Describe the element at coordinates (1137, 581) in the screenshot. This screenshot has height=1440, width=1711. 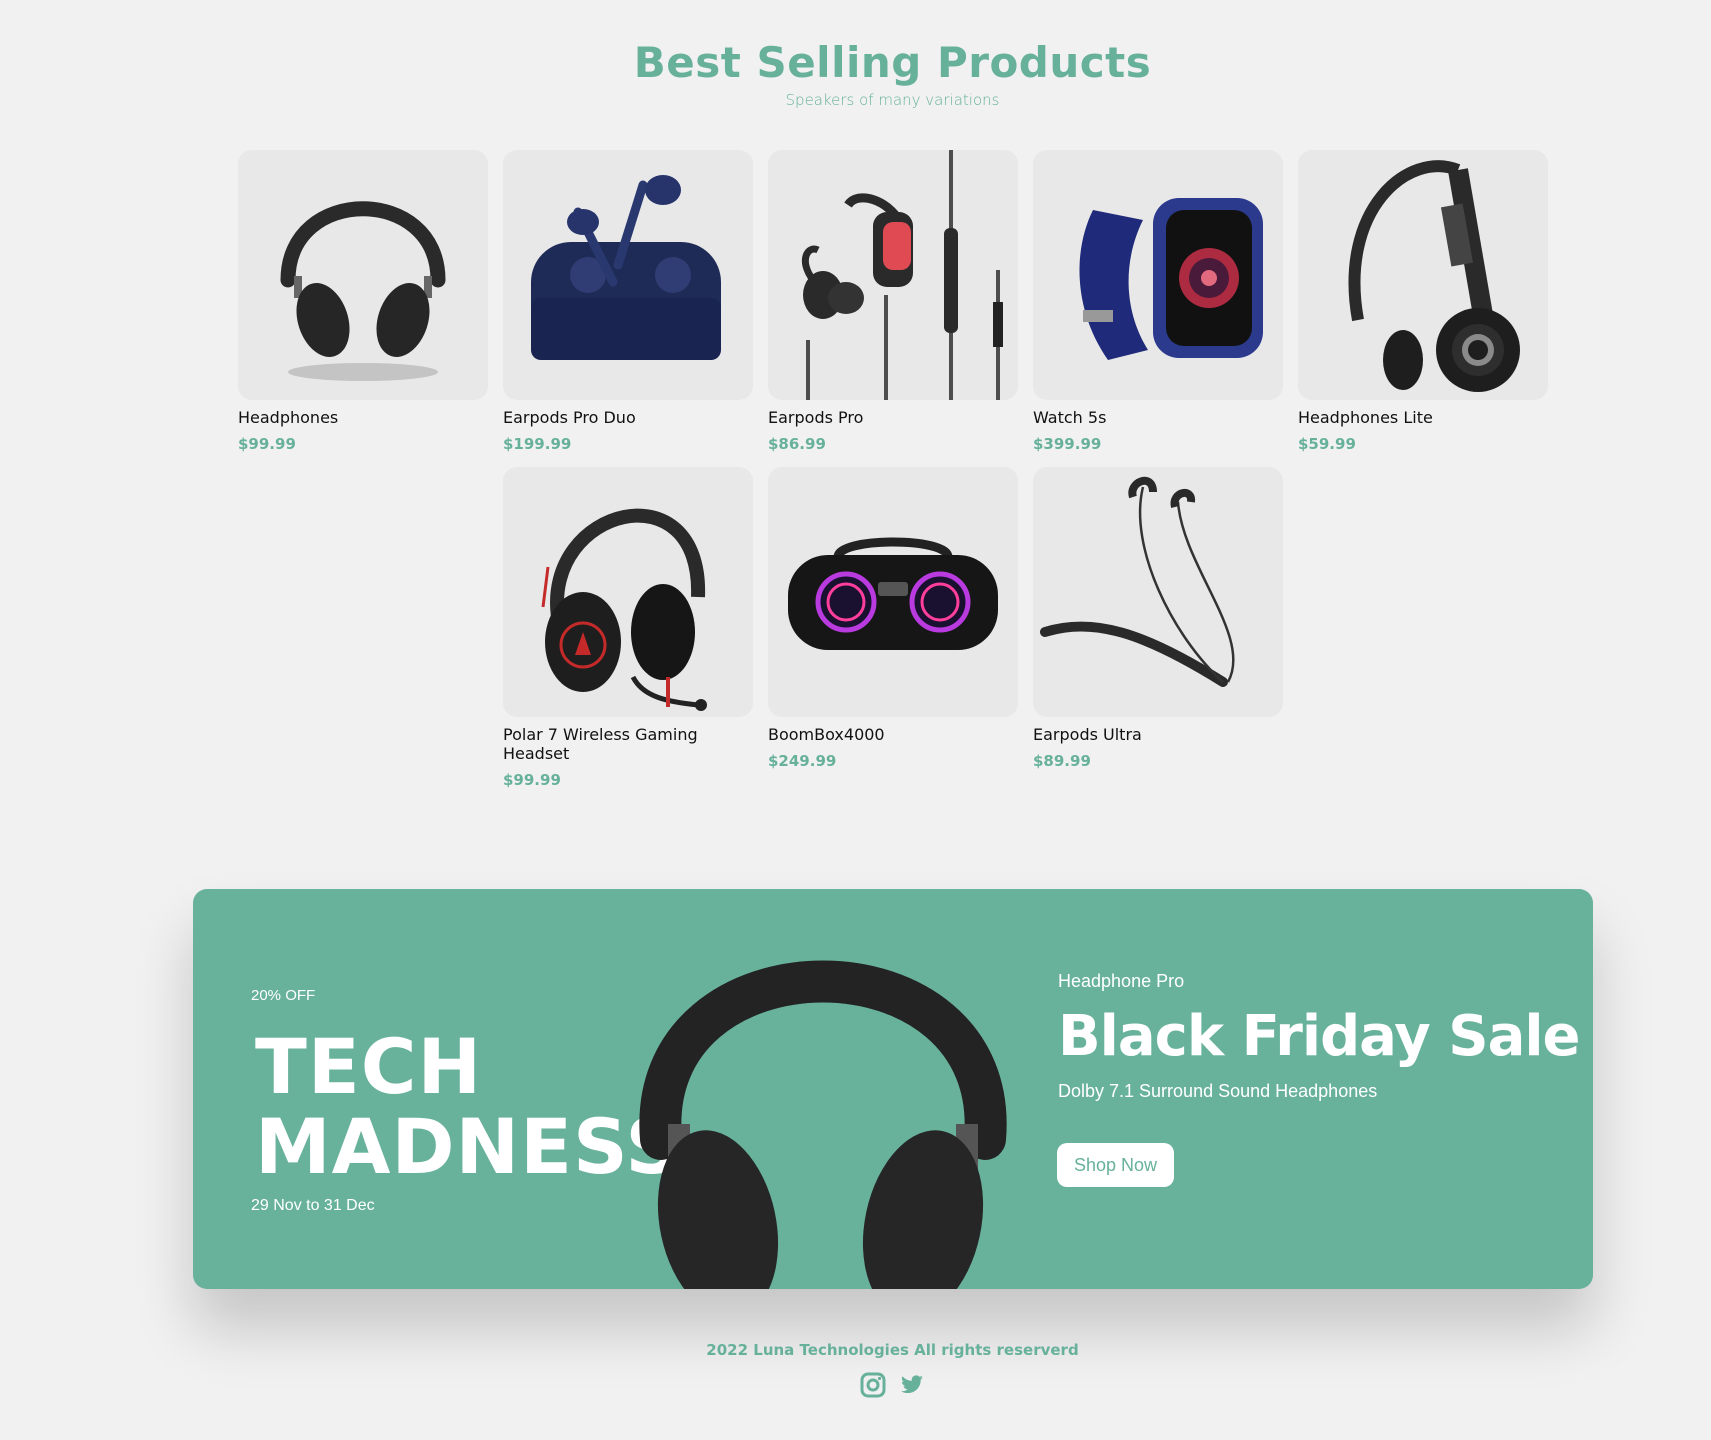
I see `neckband-earphones-icon` at that location.